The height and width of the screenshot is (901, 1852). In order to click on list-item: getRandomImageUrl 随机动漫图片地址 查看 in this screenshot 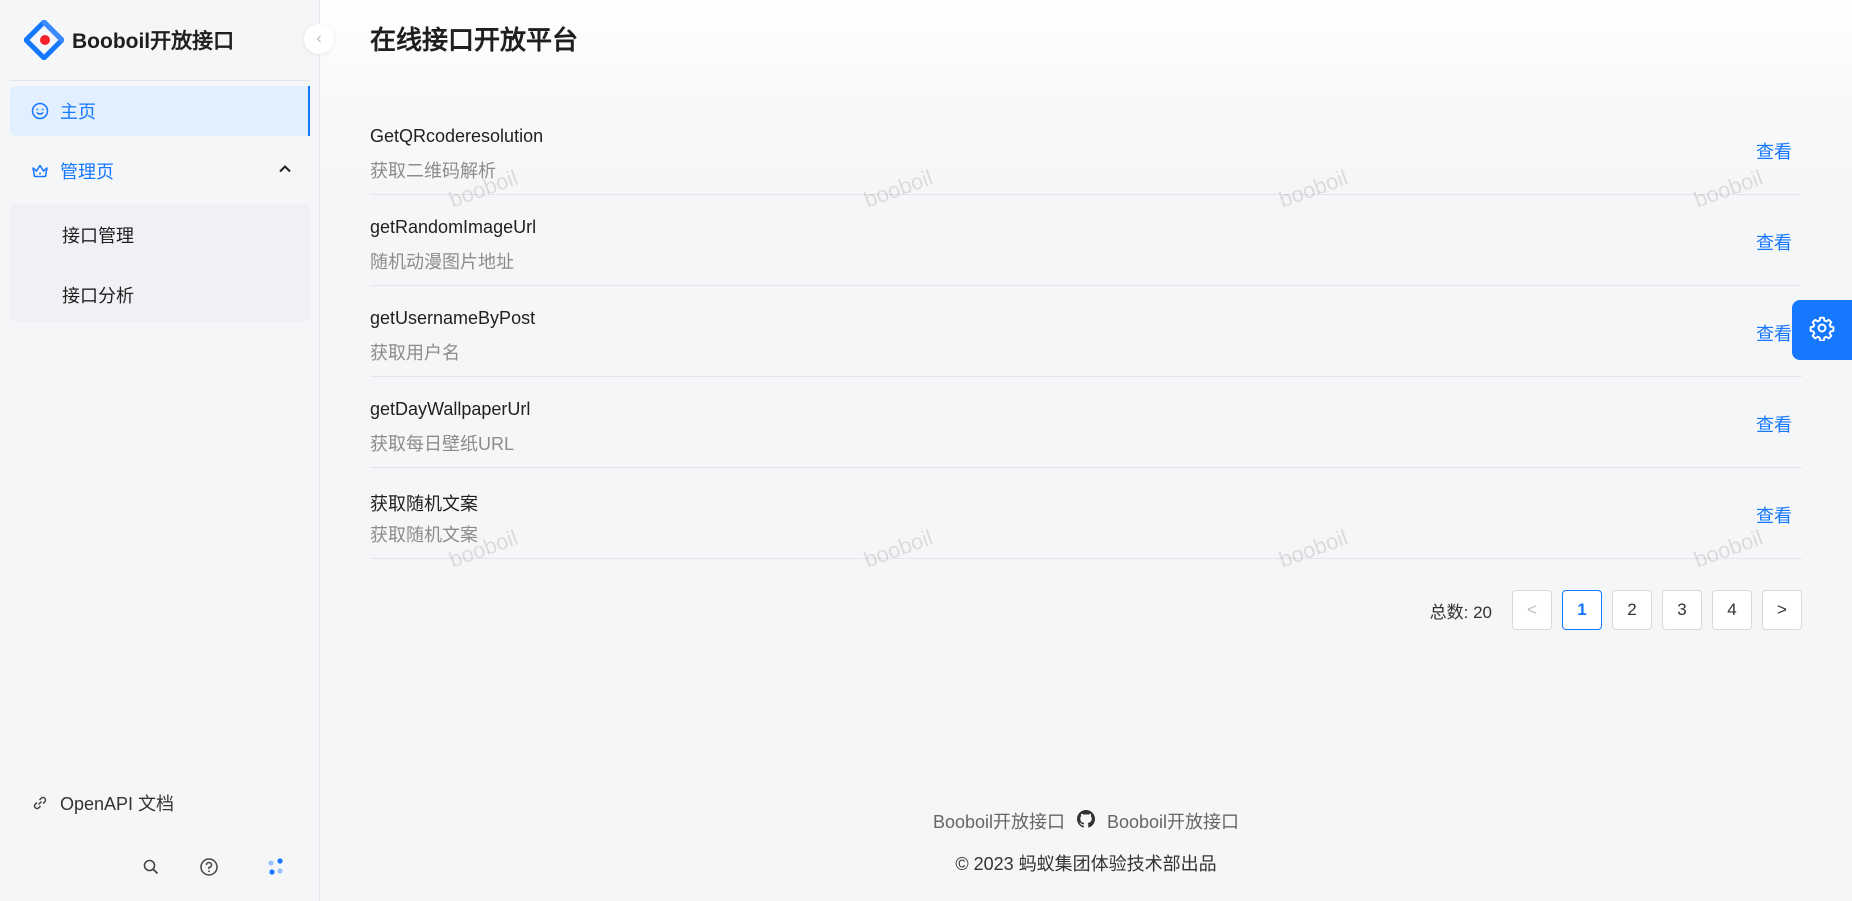, I will do `click(1086, 240)`.